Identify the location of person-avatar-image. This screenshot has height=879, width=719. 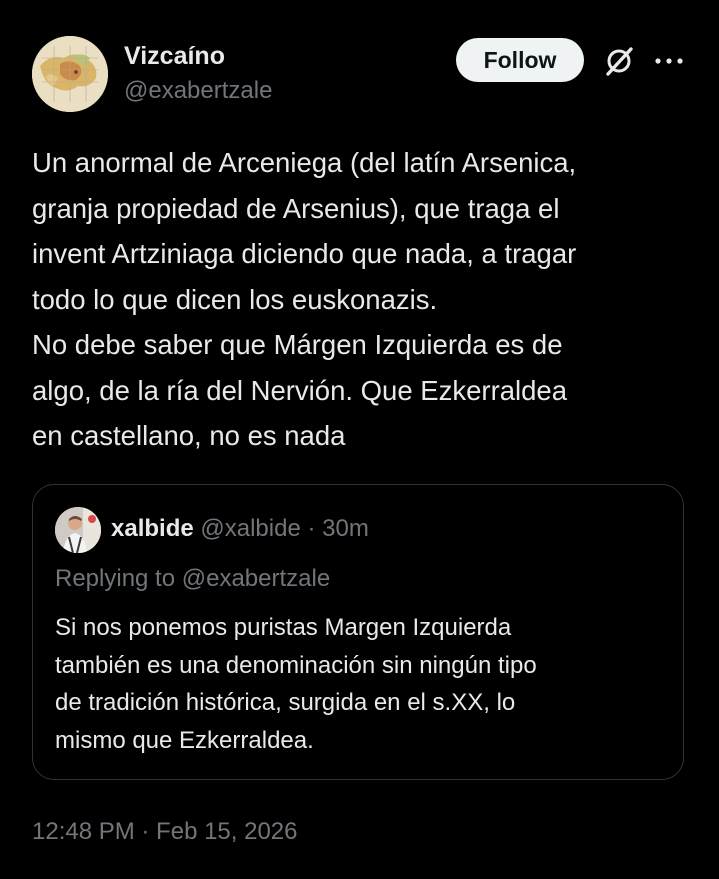
(78, 530).